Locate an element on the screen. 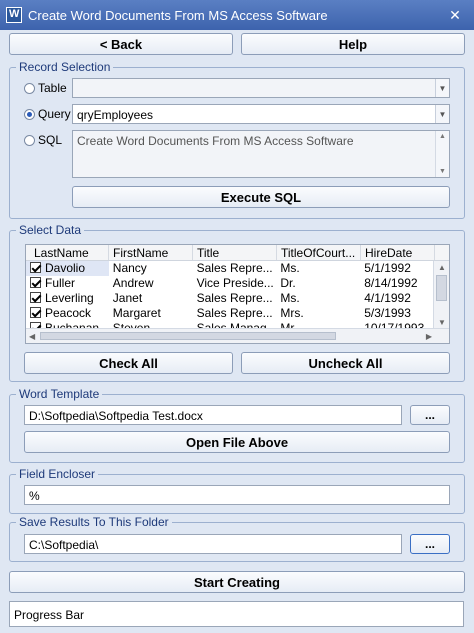 The image size is (474, 633). app-icon is located at coordinates (14, 15).